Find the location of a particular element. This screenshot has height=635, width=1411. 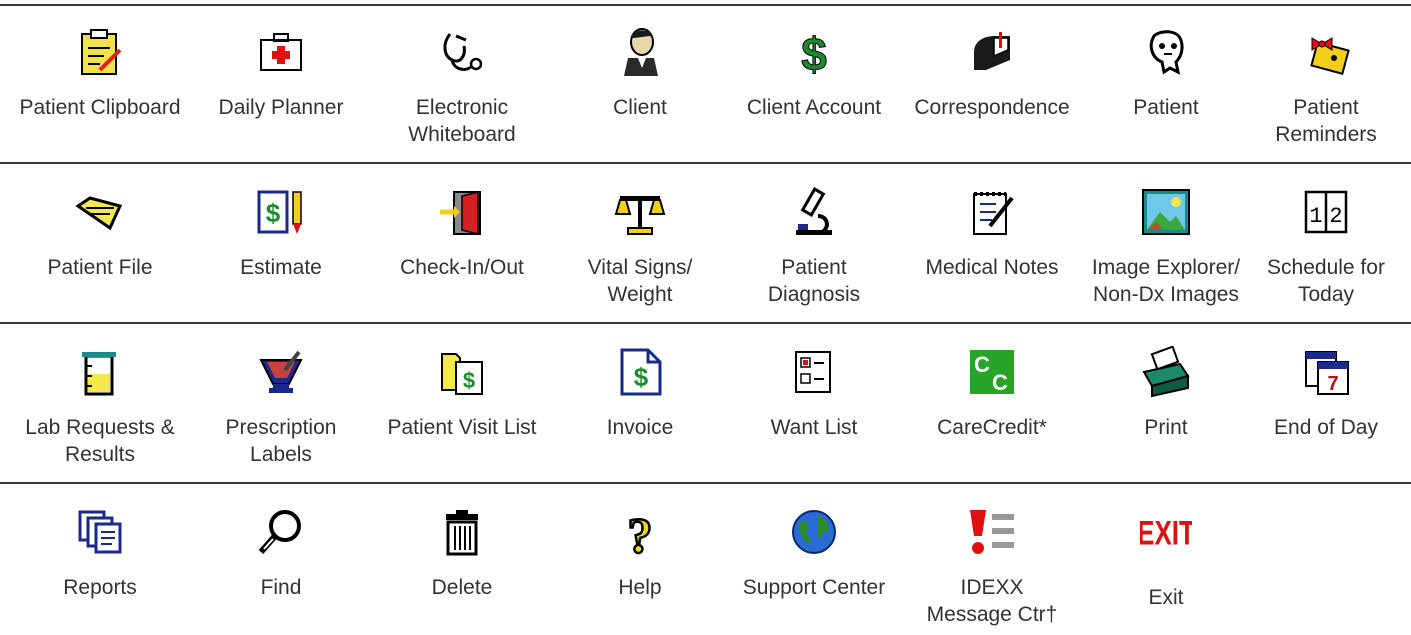

toolbar-button-label: End of Day is located at coordinates (1326, 427).